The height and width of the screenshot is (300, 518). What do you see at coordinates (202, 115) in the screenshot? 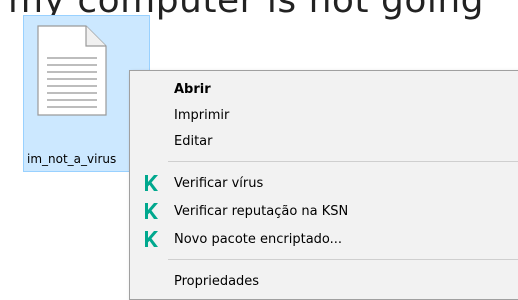
I see `menu-item-print-label: Imprimir` at bounding box center [202, 115].